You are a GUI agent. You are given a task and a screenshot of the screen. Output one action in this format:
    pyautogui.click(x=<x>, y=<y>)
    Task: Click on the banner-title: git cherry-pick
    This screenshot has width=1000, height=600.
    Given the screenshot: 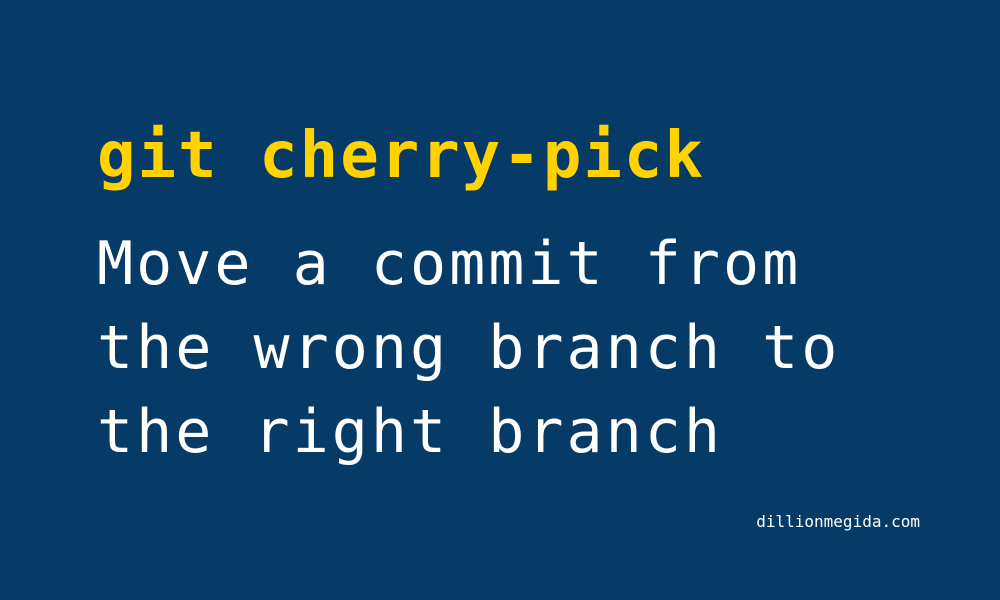 What is the action you would take?
    pyautogui.click(x=401, y=156)
    